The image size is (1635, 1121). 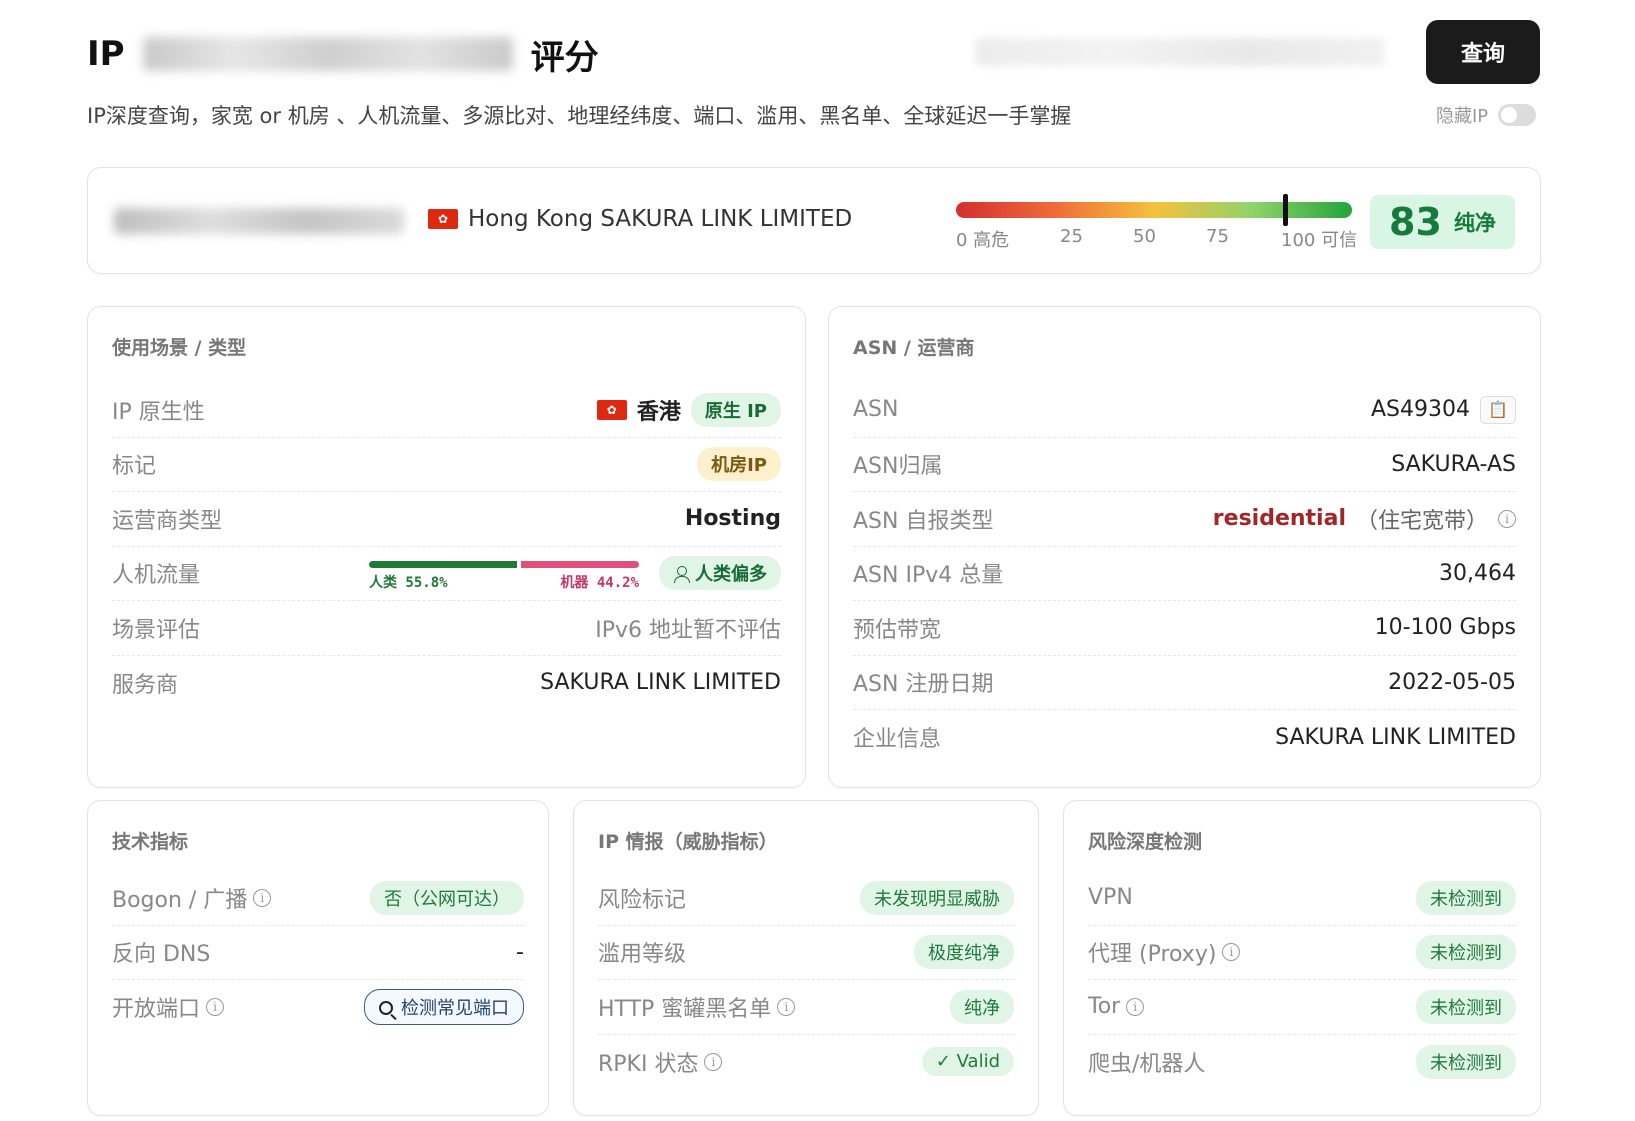 What do you see at coordinates (1184, 519) in the screenshot?
I see `asn-self-type-row: ASN 自报类型 residential （住宅宽带） i` at bounding box center [1184, 519].